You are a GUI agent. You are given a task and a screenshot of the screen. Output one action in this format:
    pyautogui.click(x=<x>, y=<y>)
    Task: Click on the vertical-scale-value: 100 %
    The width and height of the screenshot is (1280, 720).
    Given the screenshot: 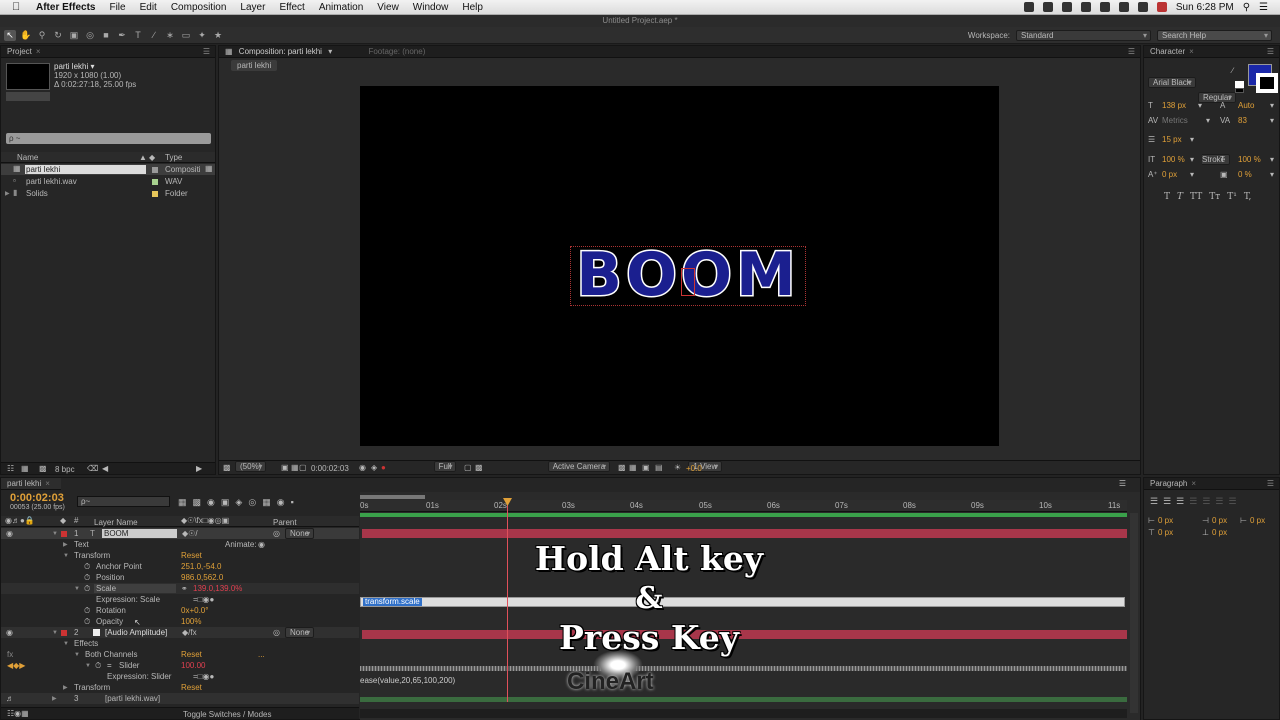 What is the action you would take?
    pyautogui.click(x=1173, y=159)
    